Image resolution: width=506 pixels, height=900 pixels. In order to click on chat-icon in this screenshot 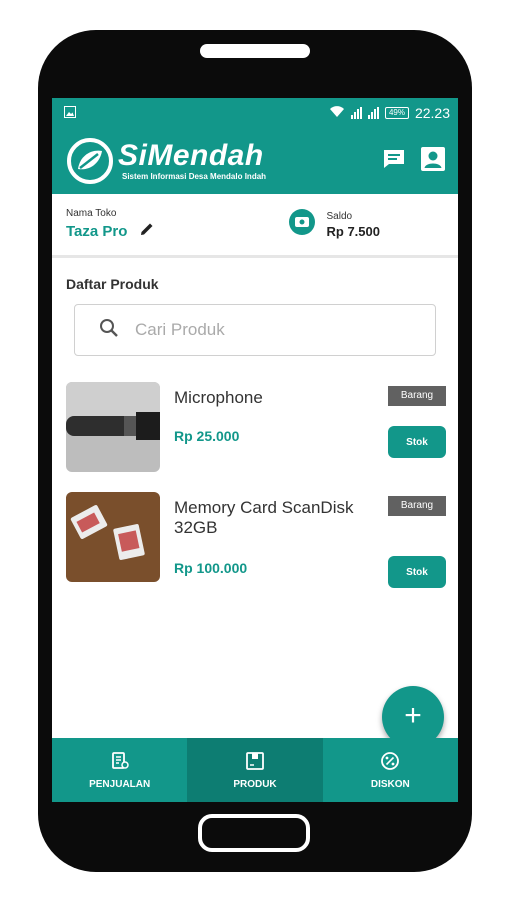, I will do `click(394, 161)`.